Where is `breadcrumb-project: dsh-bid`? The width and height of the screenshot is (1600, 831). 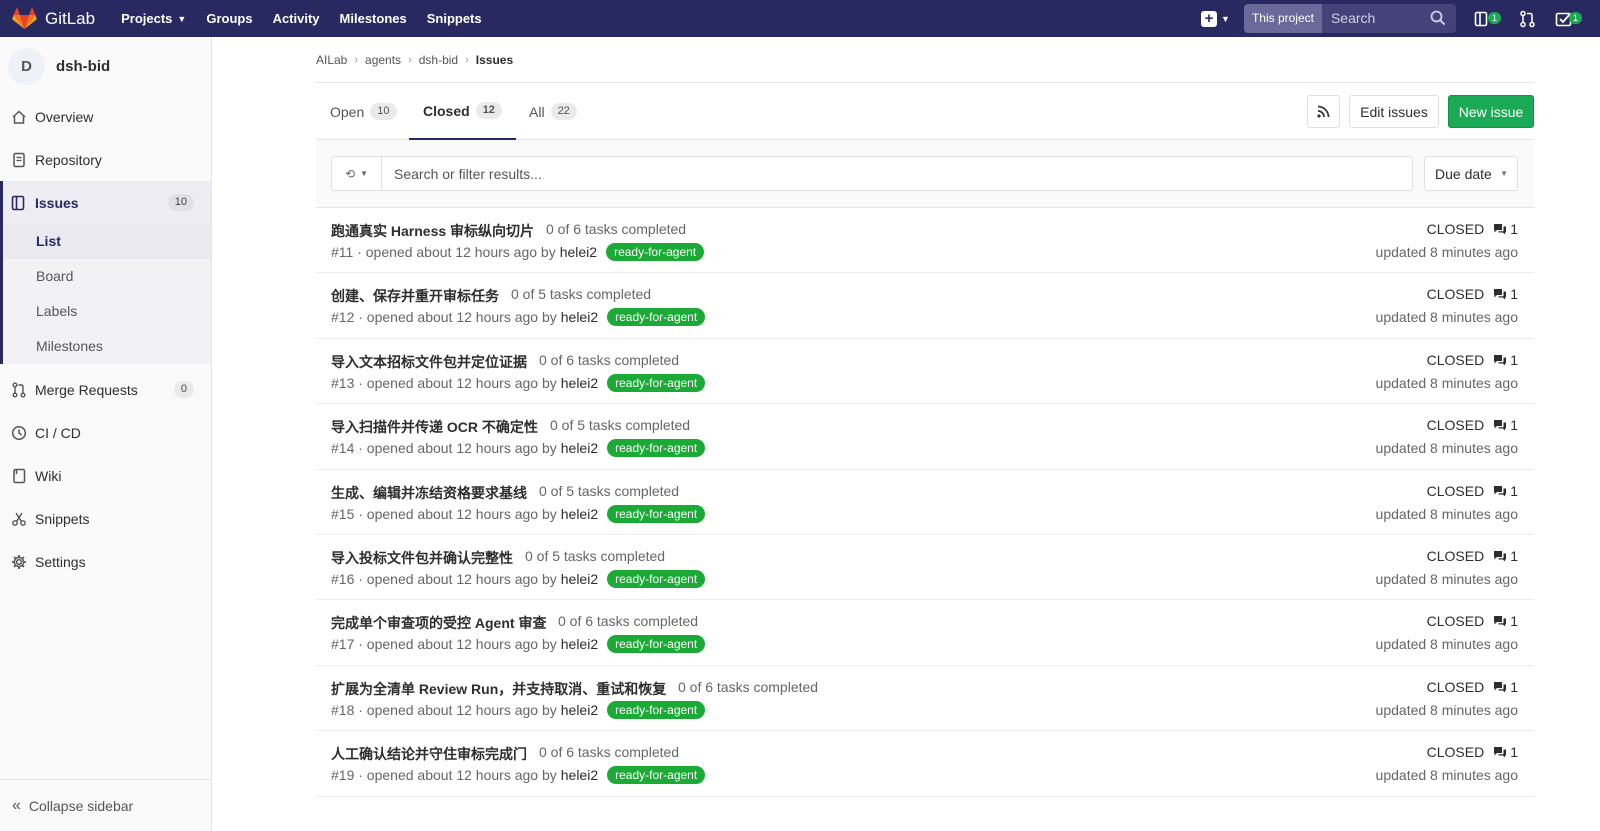
breadcrumb-project: dsh-bid is located at coordinates (438, 60).